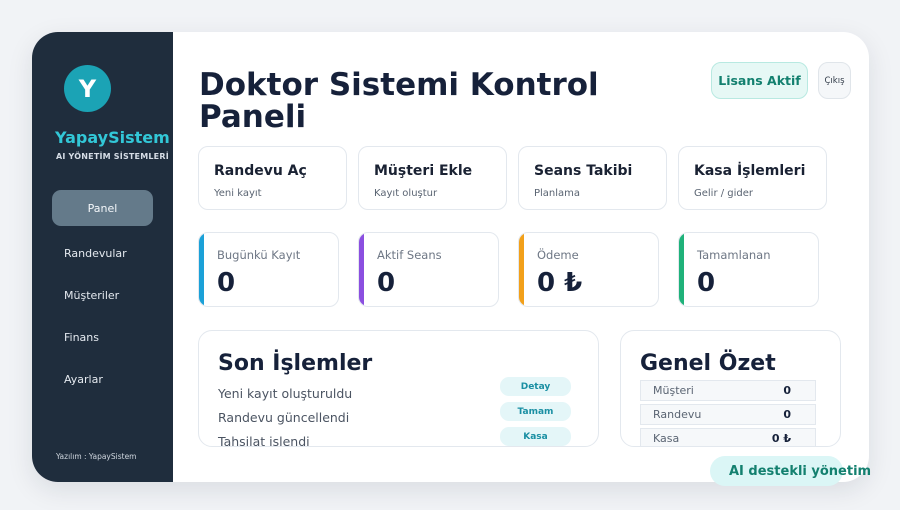 This screenshot has height=510, width=900. Describe the element at coordinates (535, 436) in the screenshot. I see `activity-tag-button: Kasa` at that location.